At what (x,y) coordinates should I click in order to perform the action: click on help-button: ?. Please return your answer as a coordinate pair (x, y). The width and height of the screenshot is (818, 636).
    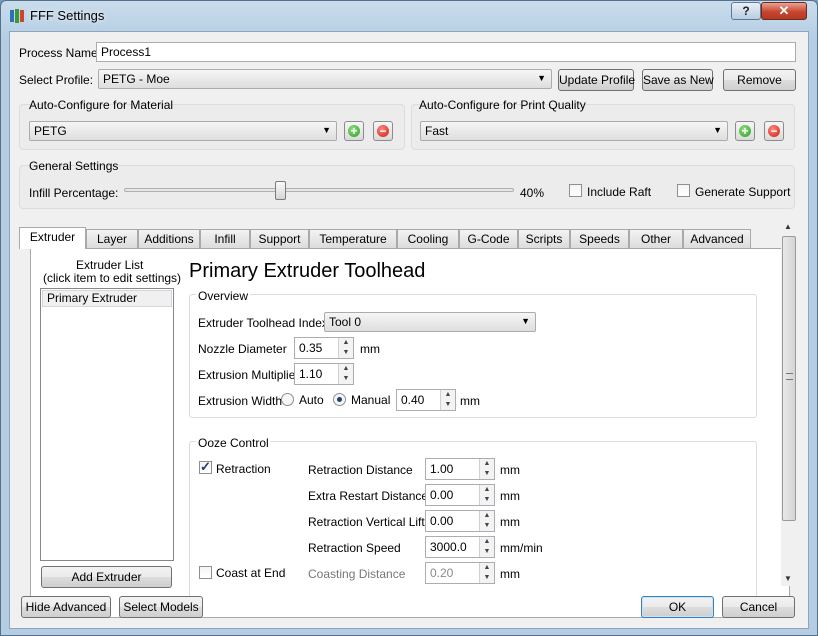
    Looking at the image, I should click on (746, 11).